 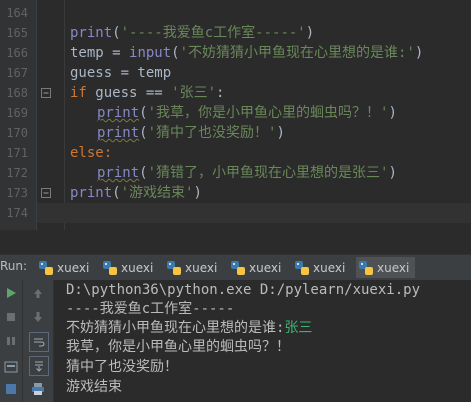 What do you see at coordinates (17, 93) in the screenshot?
I see `line-number: 168` at bounding box center [17, 93].